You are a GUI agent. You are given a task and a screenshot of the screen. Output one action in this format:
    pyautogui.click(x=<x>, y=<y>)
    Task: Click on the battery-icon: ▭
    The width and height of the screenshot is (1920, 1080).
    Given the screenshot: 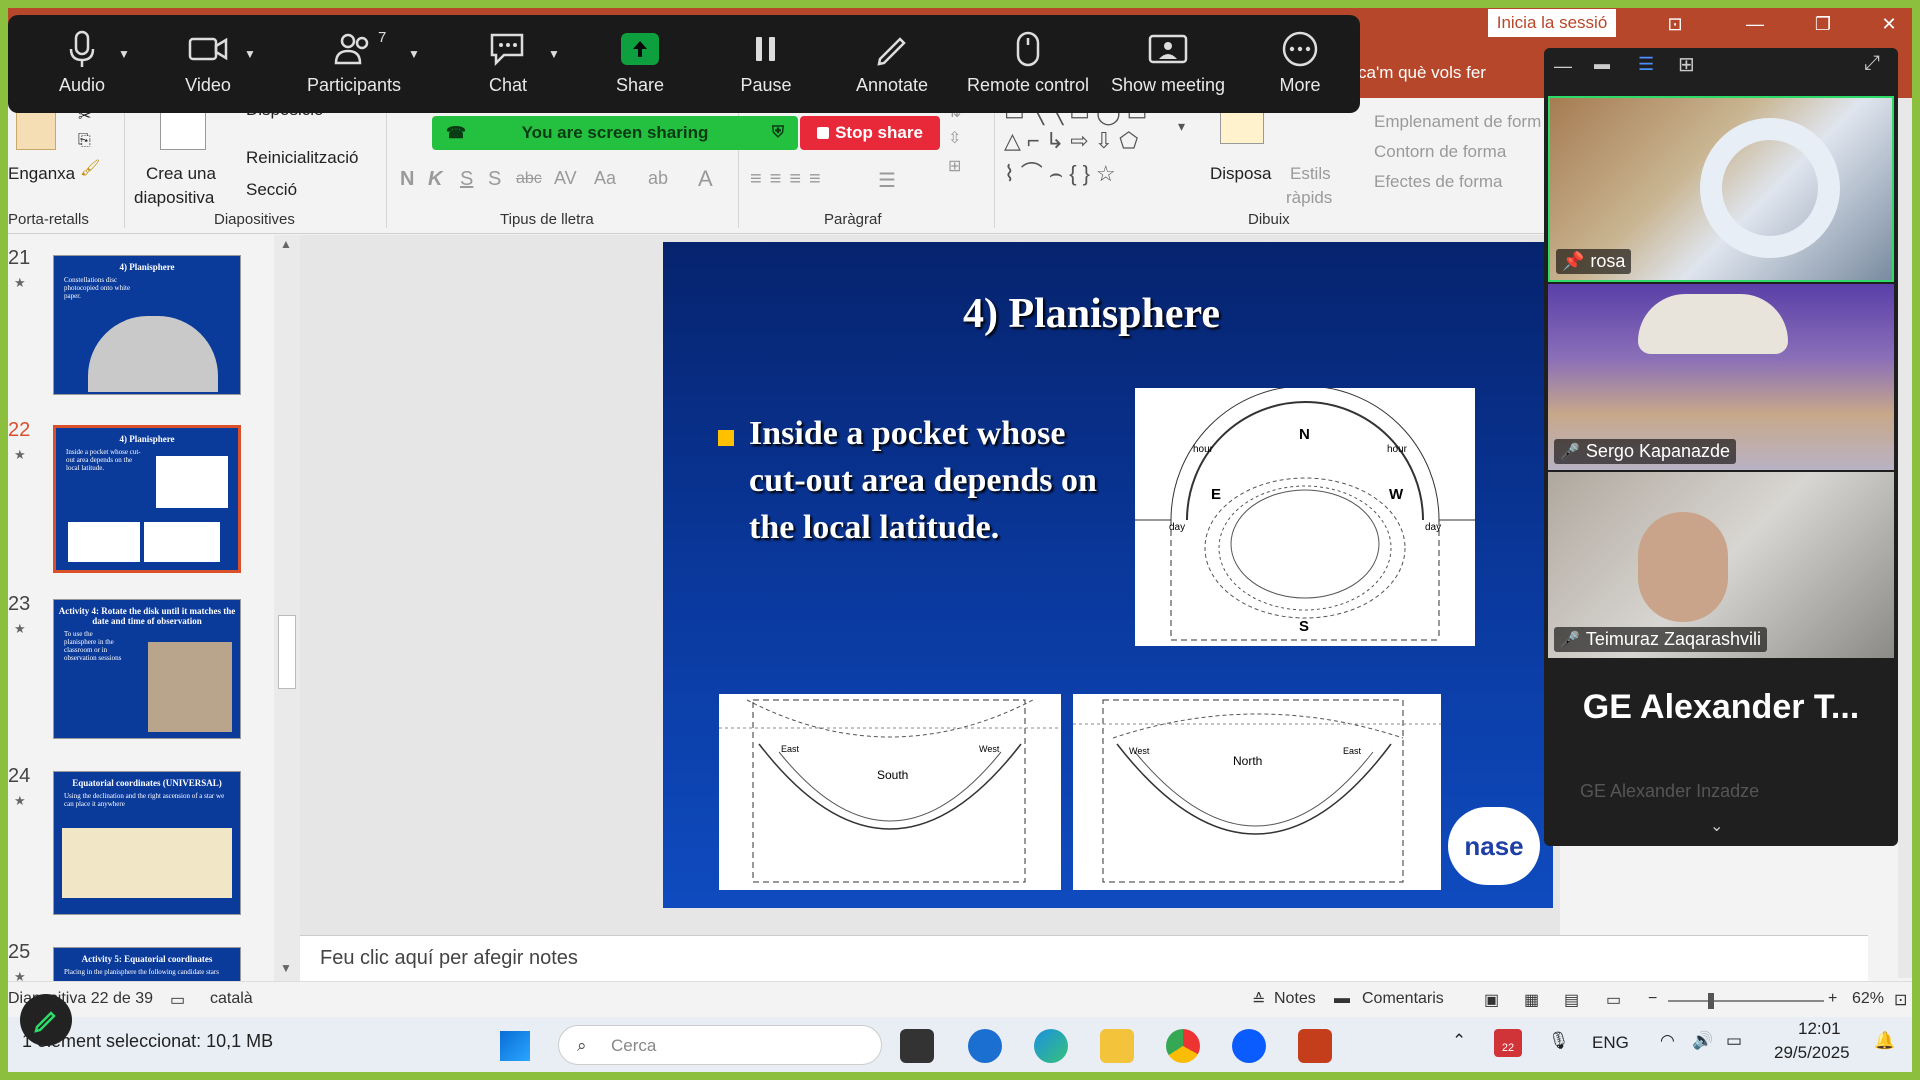 What is the action you would take?
    pyautogui.click(x=1734, y=1041)
    